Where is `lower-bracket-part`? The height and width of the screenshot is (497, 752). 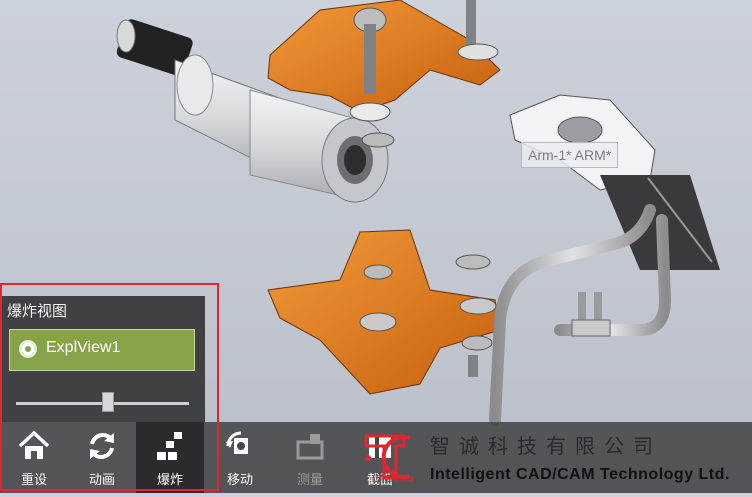 lower-bracket-part is located at coordinates (384, 312).